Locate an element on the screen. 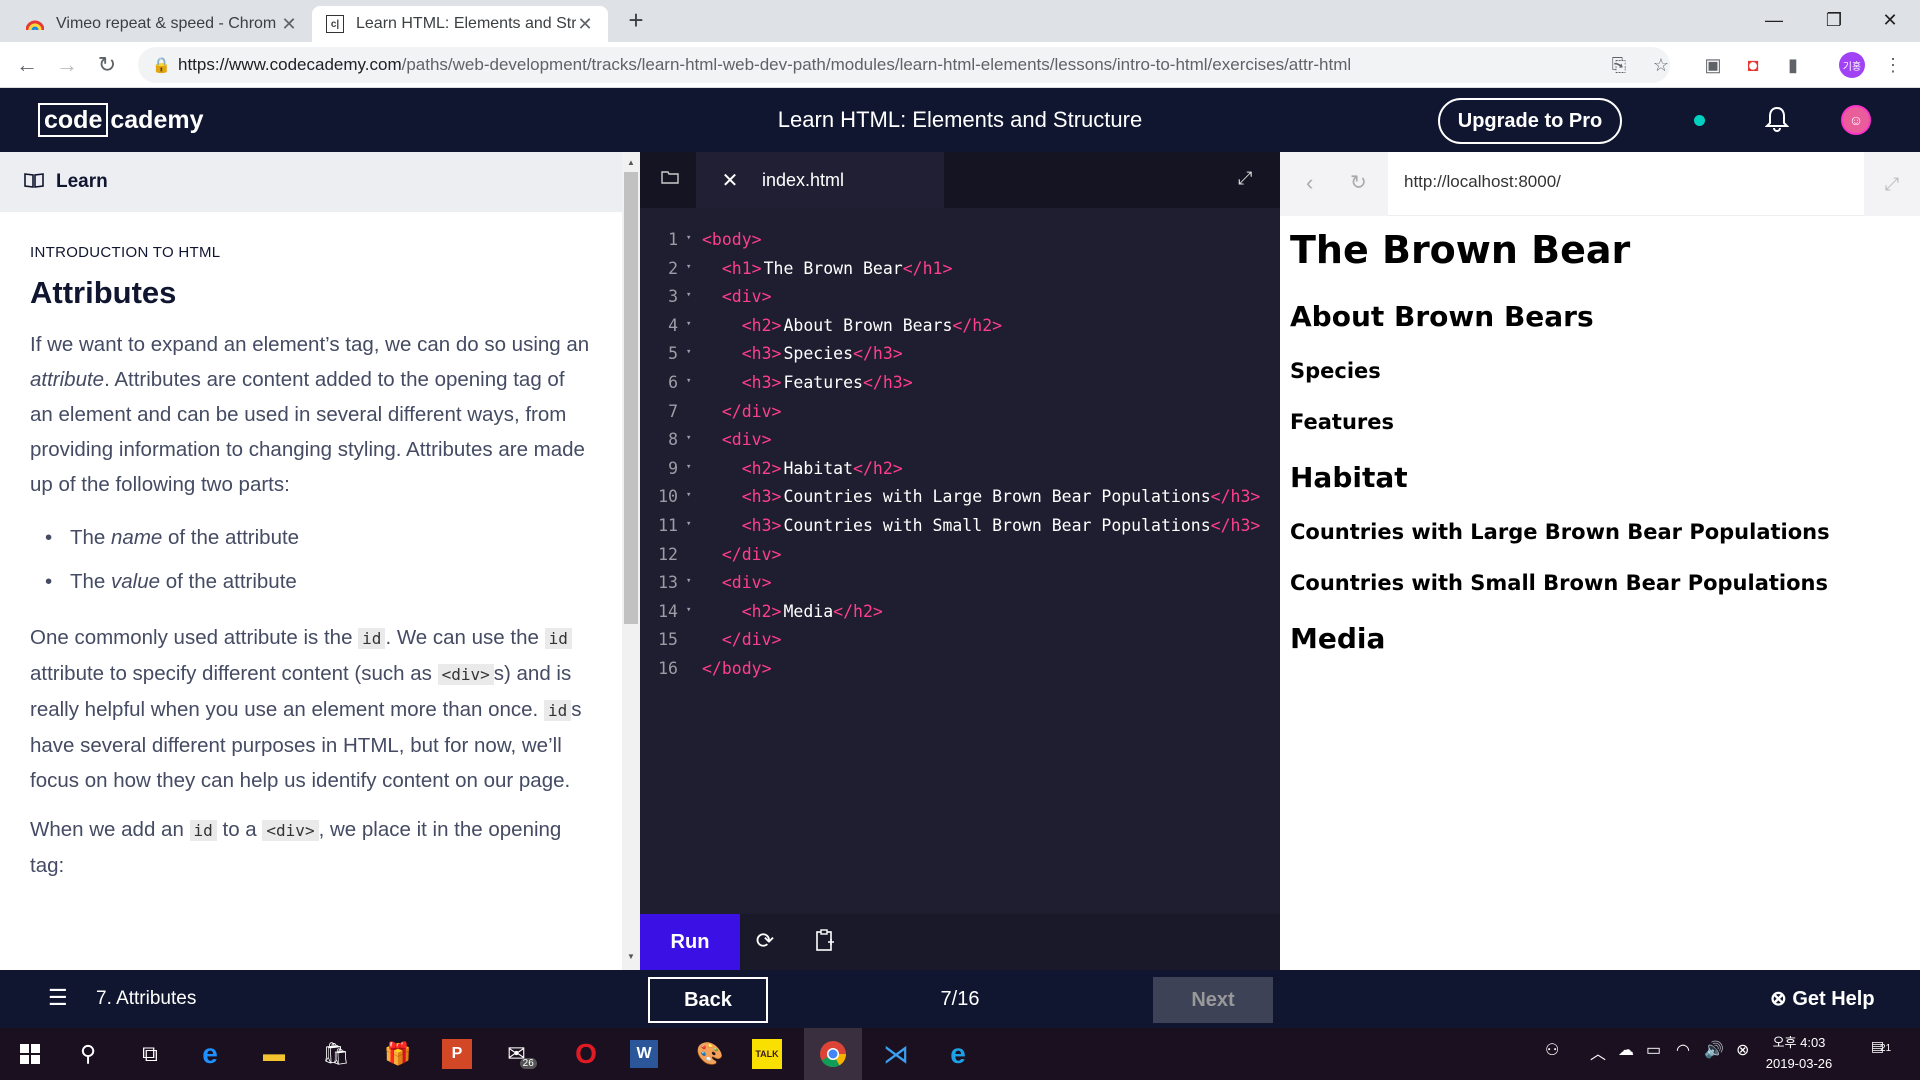 Image resolution: width=1920 pixels, height=1080 pixels. scroll-up-arrow-icon: ▲ is located at coordinates (631, 162).